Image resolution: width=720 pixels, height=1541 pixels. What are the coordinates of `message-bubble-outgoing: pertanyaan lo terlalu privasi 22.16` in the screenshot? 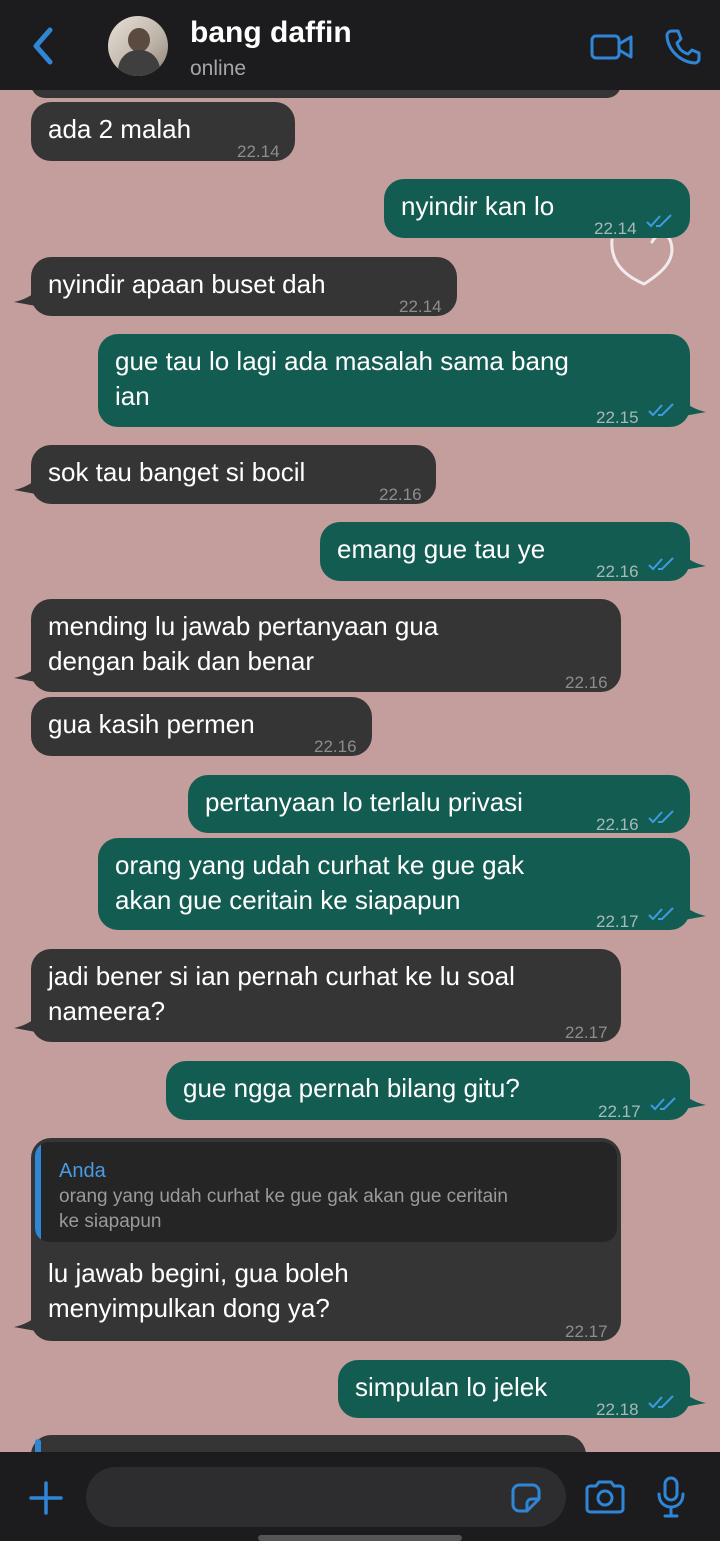 It's located at (439, 804).